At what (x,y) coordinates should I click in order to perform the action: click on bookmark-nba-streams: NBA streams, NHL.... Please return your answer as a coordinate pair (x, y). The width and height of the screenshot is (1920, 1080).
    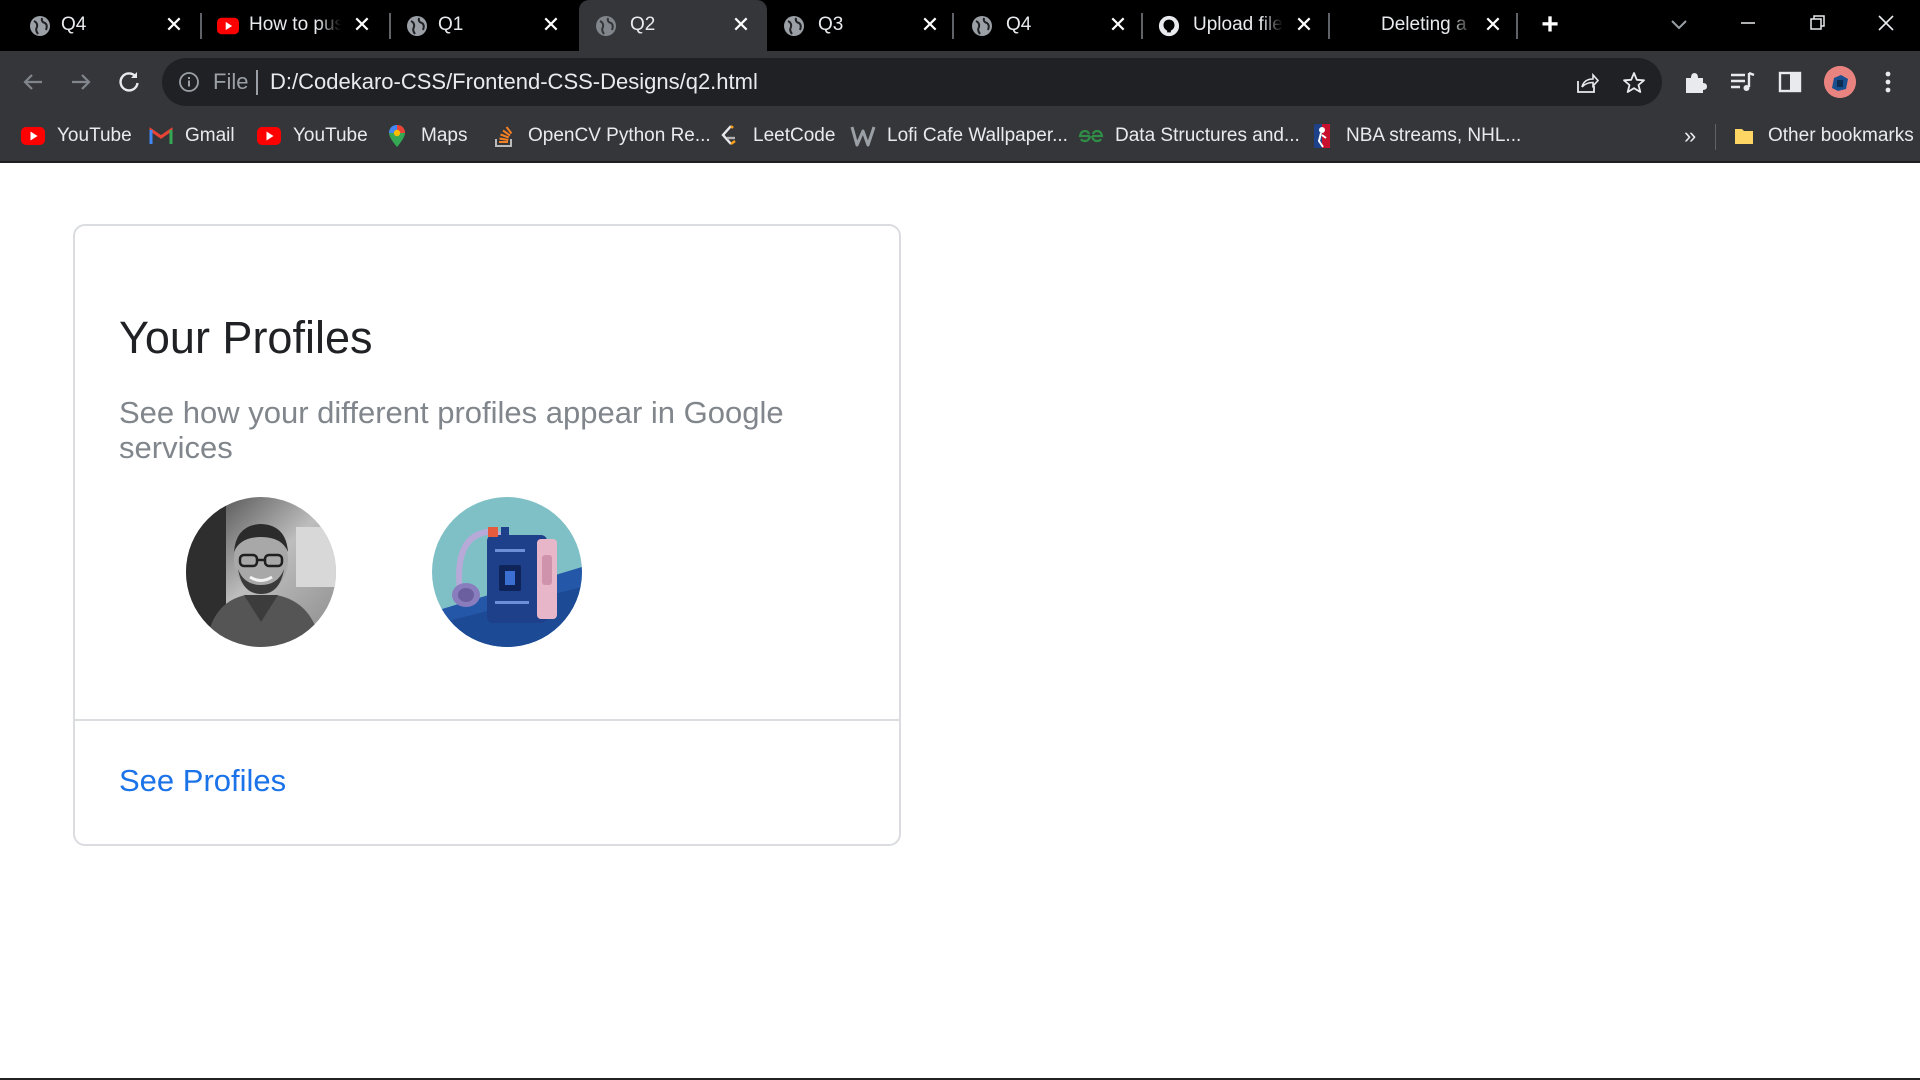
    Looking at the image, I should click on (1415, 136).